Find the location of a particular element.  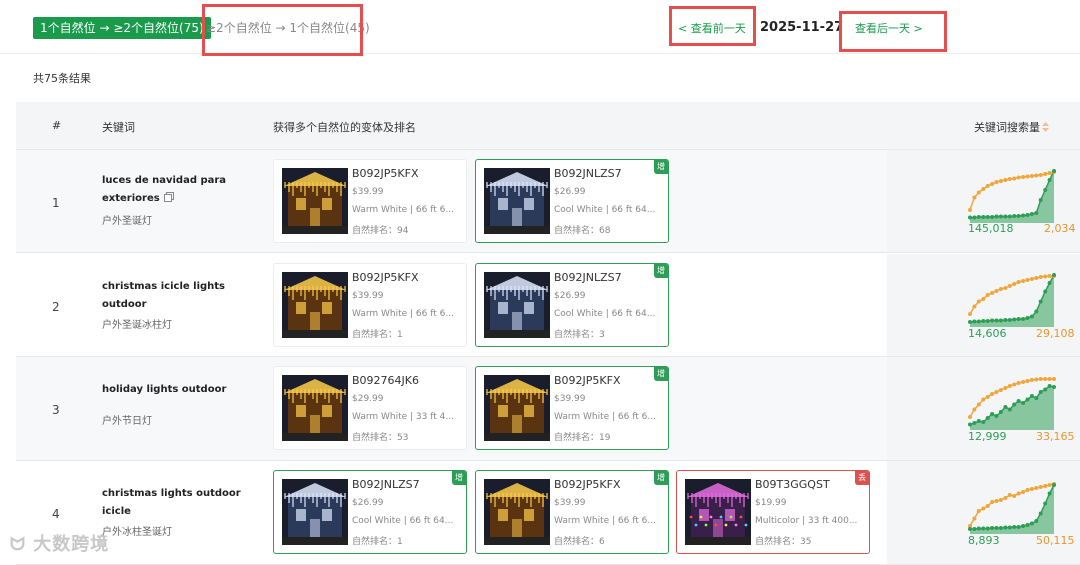

keyword-text: holiday lights outdoor is located at coordinates (182, 390).